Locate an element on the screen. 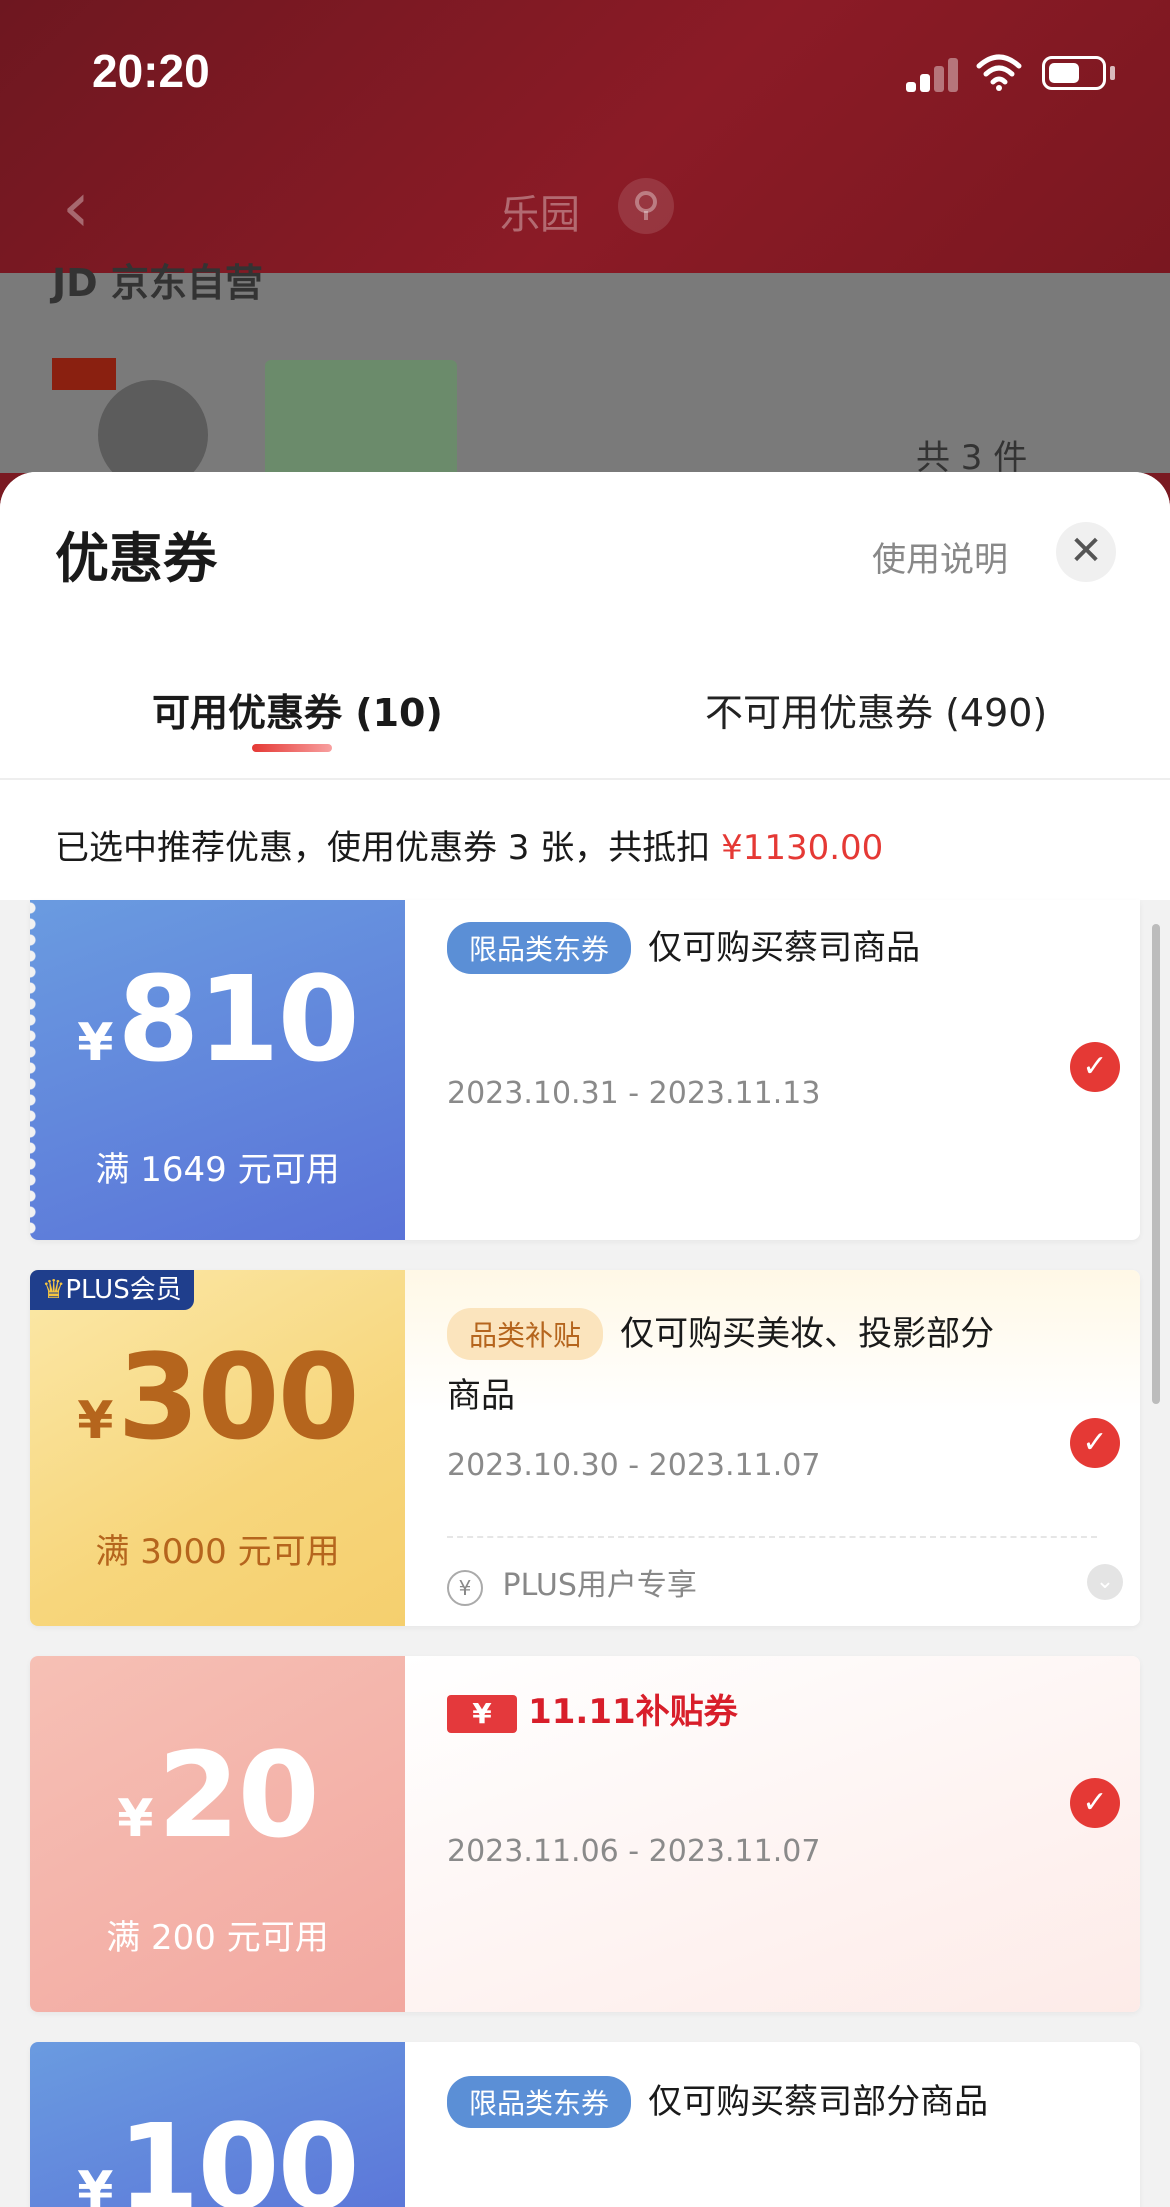  active-tab-indicator is located at coordinates (292, 748).